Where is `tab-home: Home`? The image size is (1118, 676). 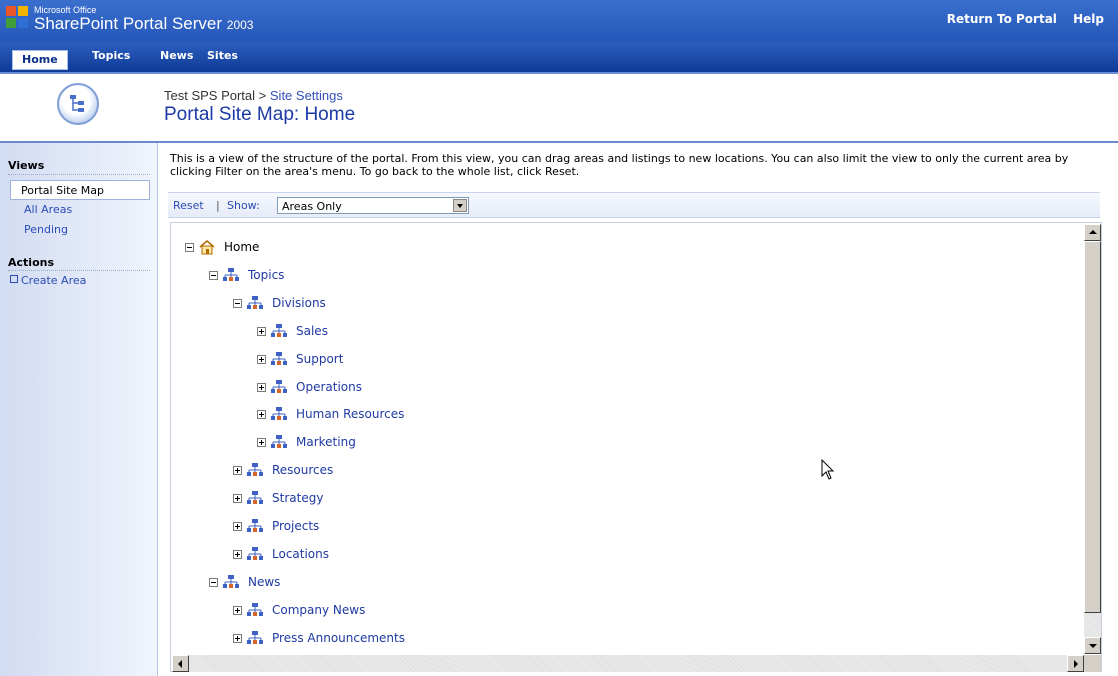
tab-home: Home is located at coordinates (40, 60).